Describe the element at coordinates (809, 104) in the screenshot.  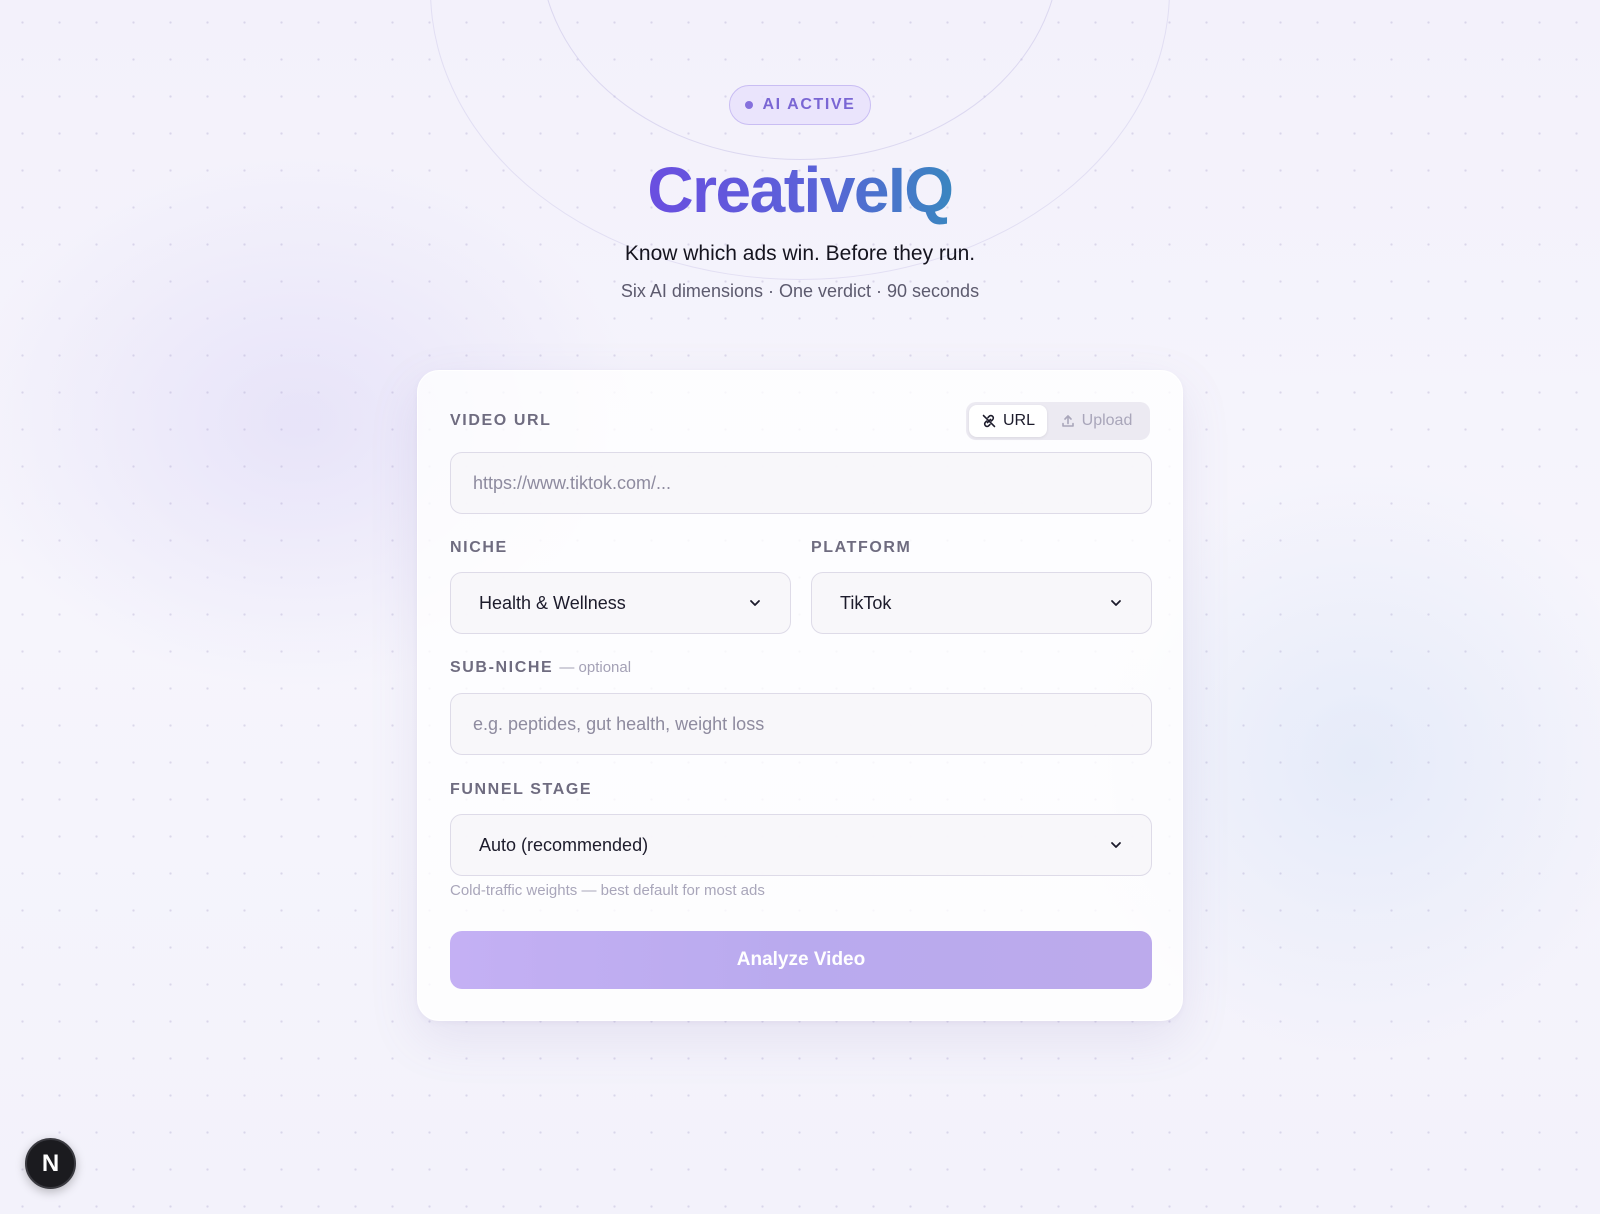
I see `ai-active-label: AI ACTIVE` at that location.